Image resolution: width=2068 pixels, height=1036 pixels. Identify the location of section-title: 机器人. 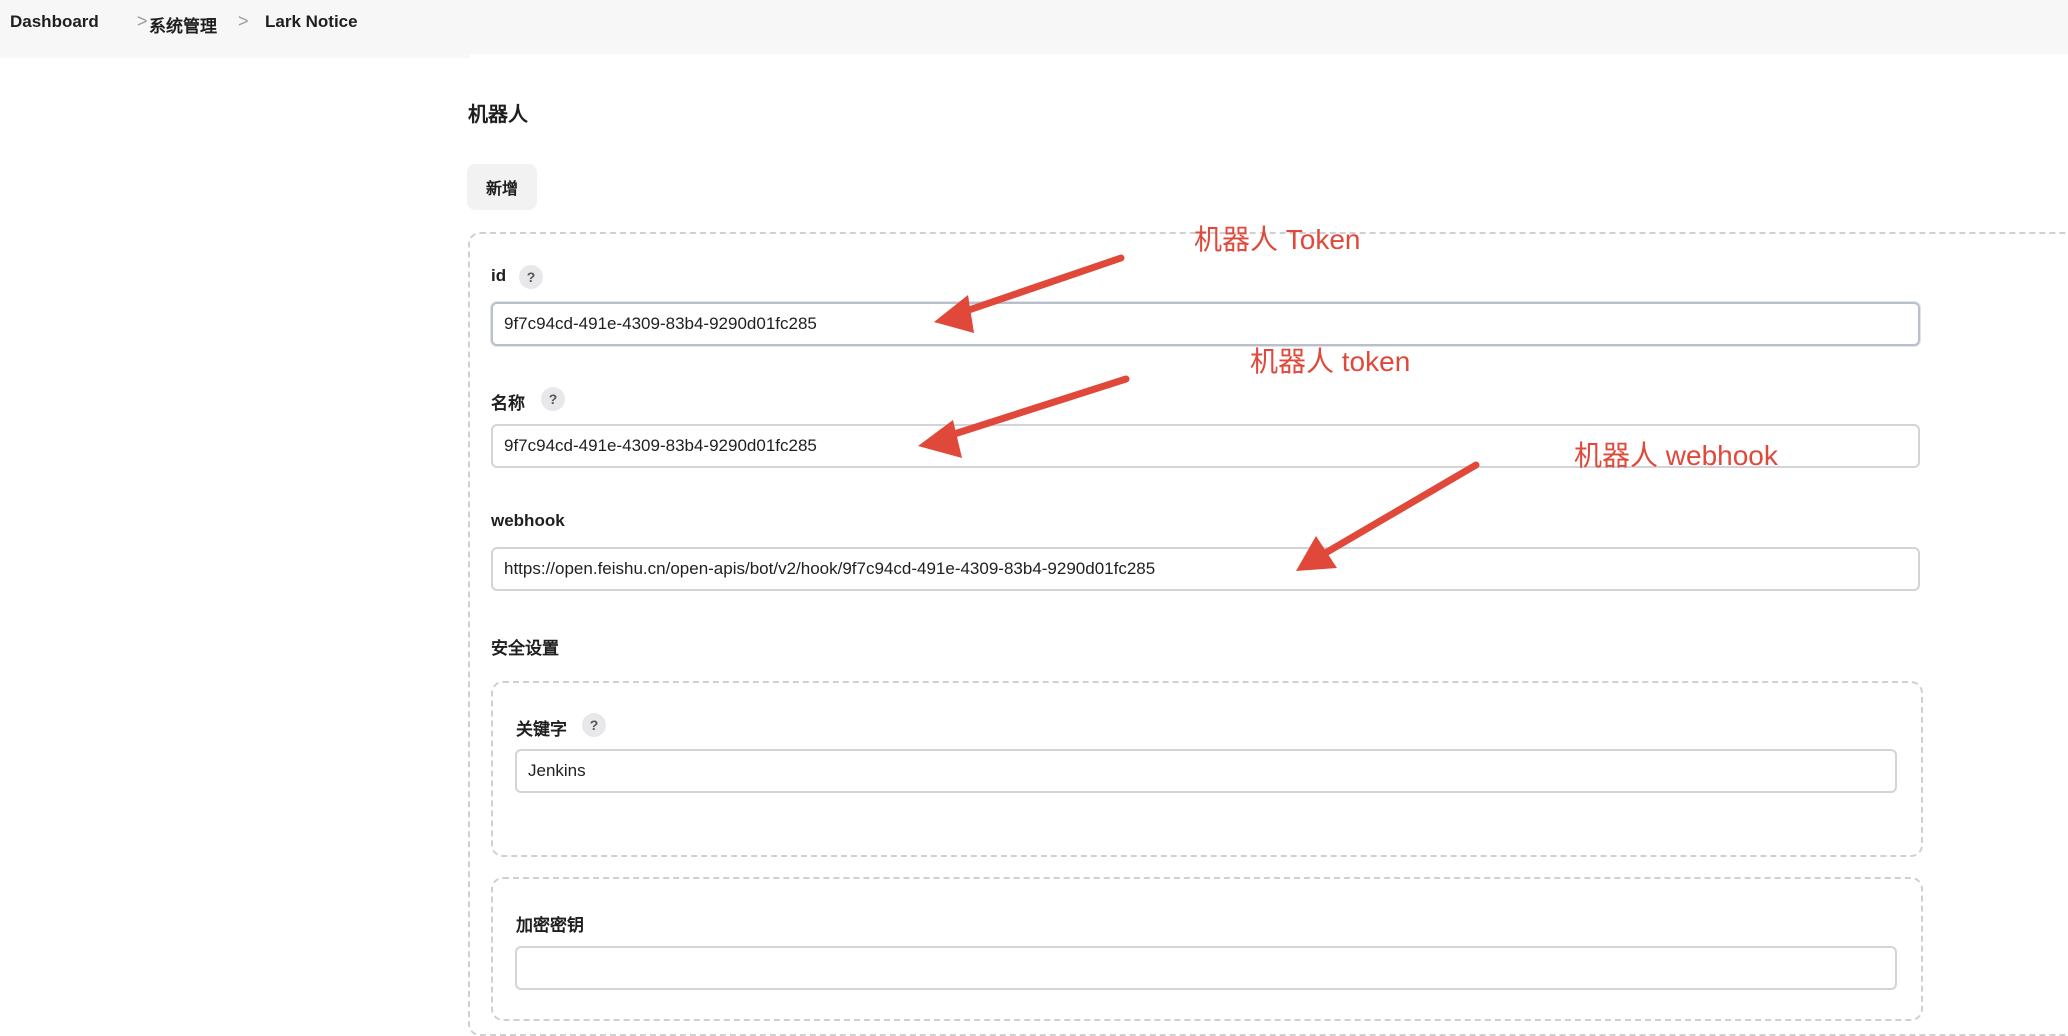
(498, 115).